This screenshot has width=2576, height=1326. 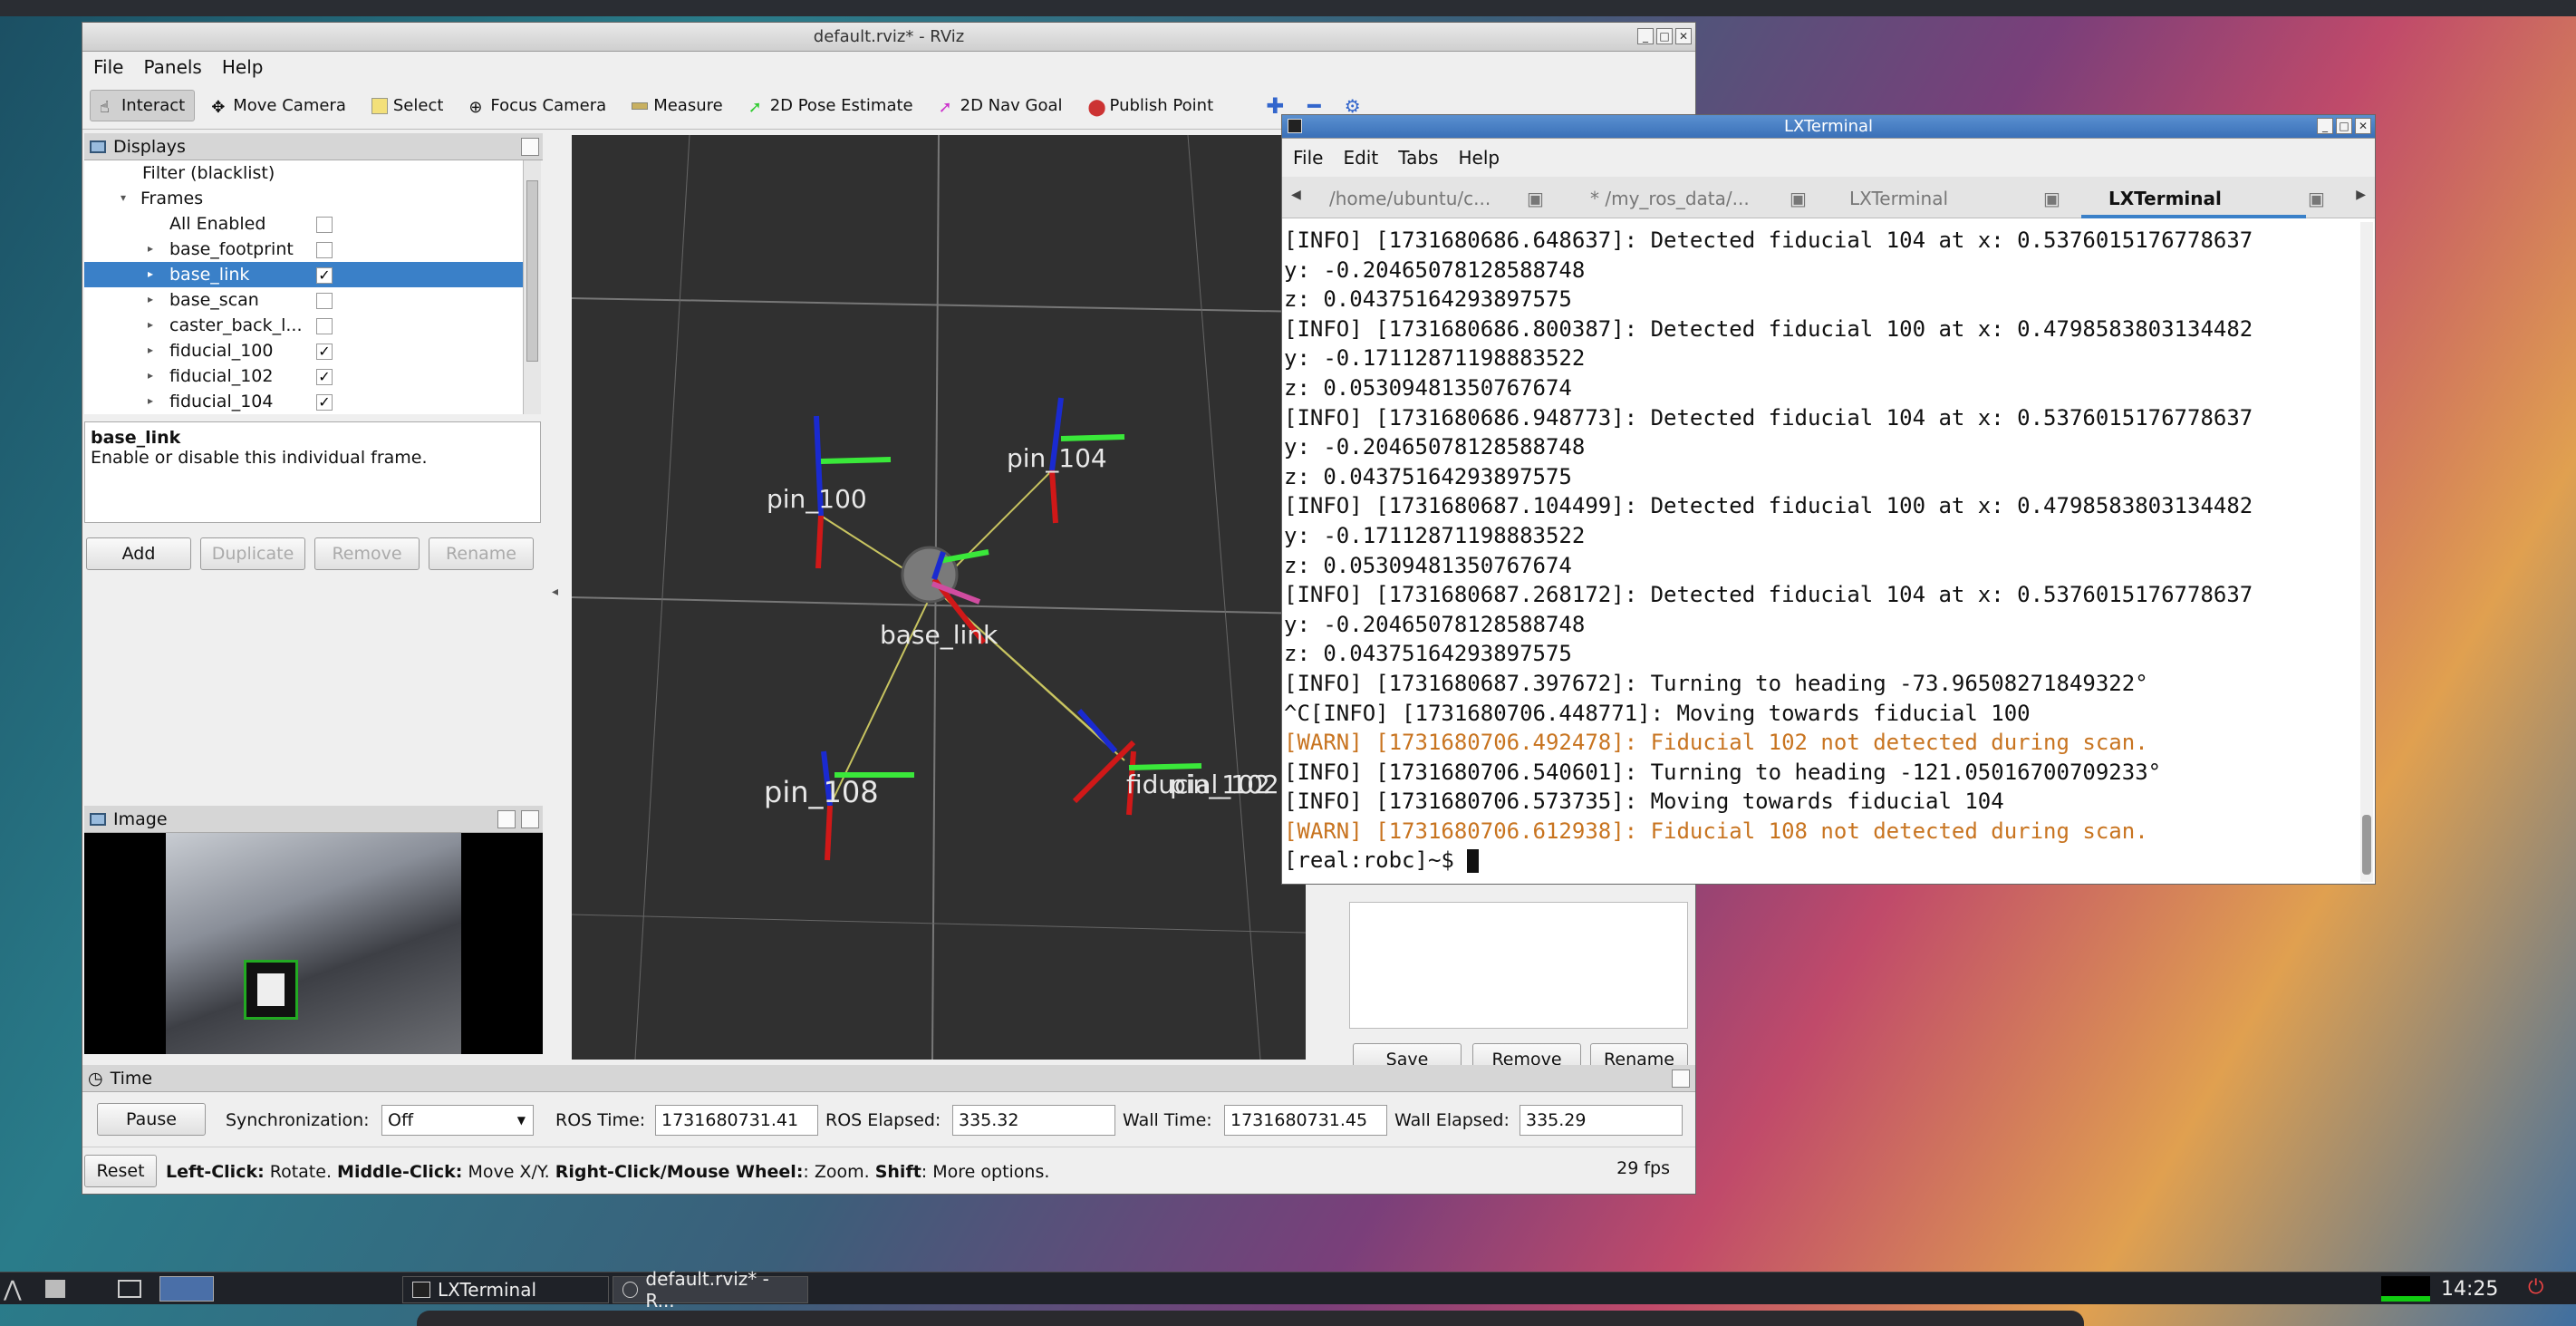 What do you see at coordinates (421, 1290) in the screenshot?
I see `terminal-icon` at bounding box center [421, 1290].